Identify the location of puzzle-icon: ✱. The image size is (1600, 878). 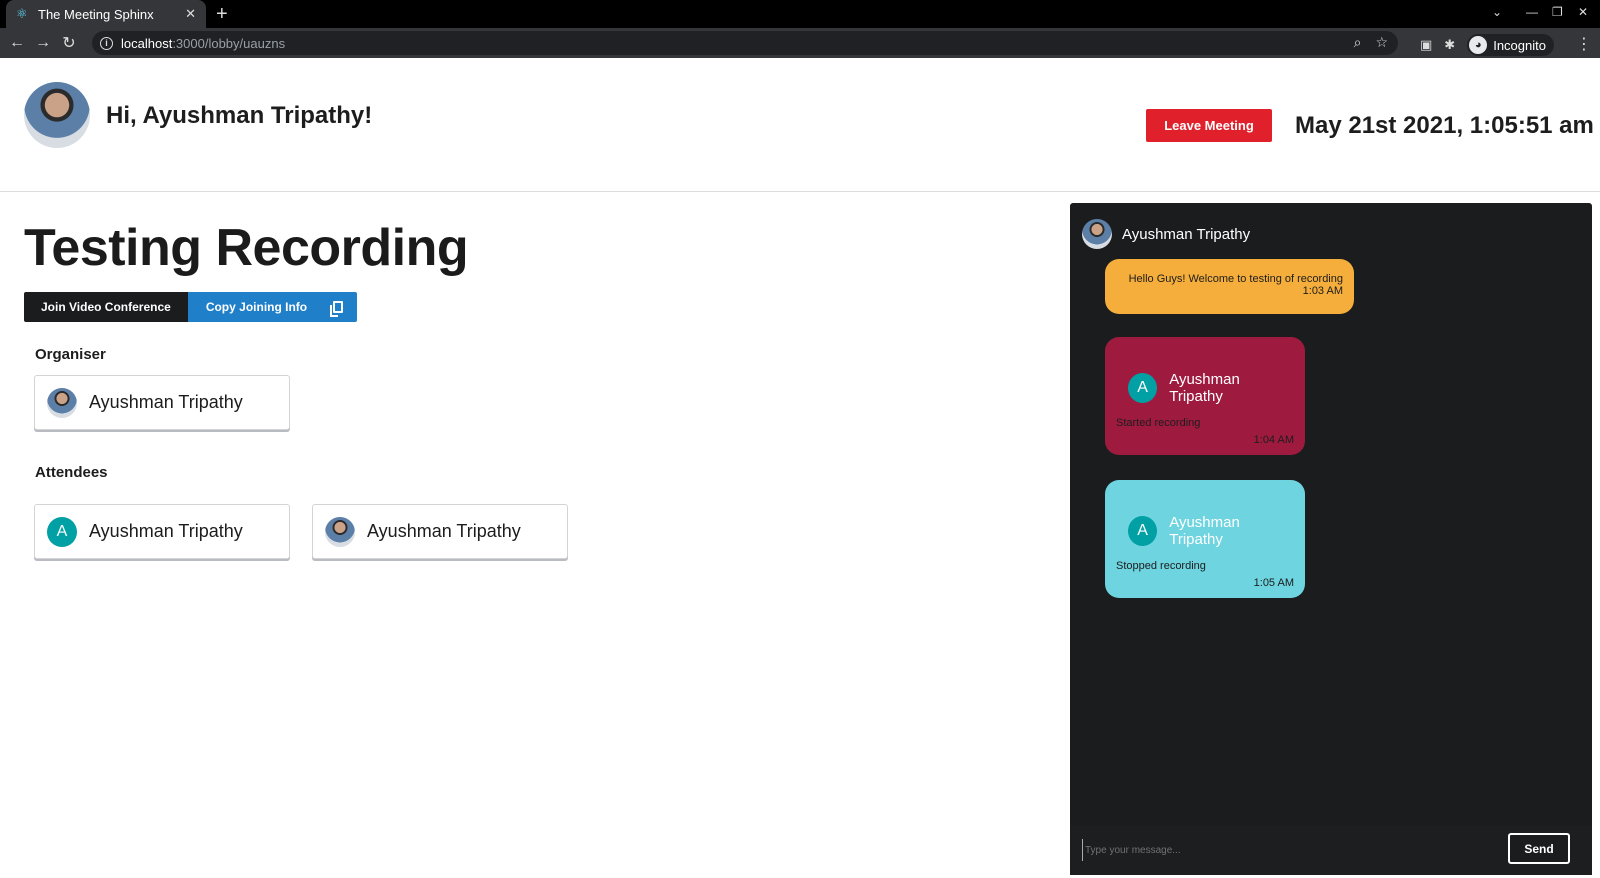
(1449, 45).